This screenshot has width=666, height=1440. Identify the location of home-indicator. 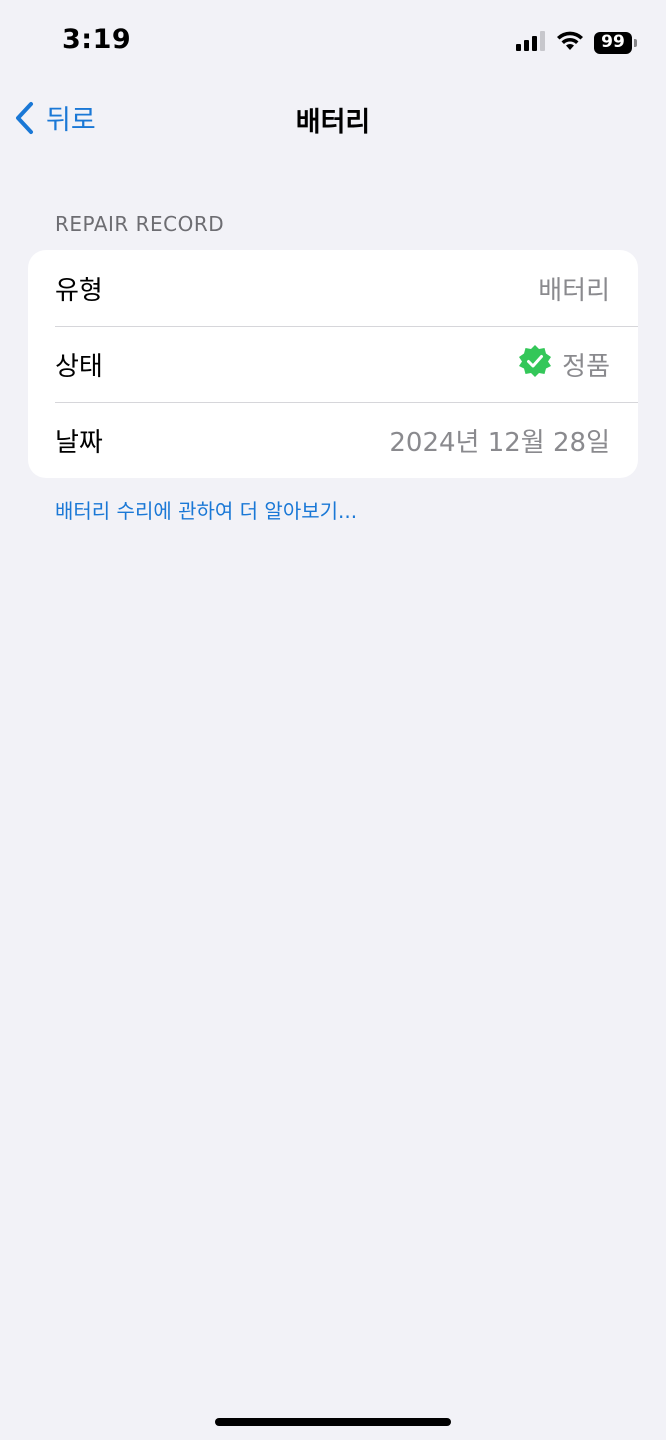
(333, 1422).